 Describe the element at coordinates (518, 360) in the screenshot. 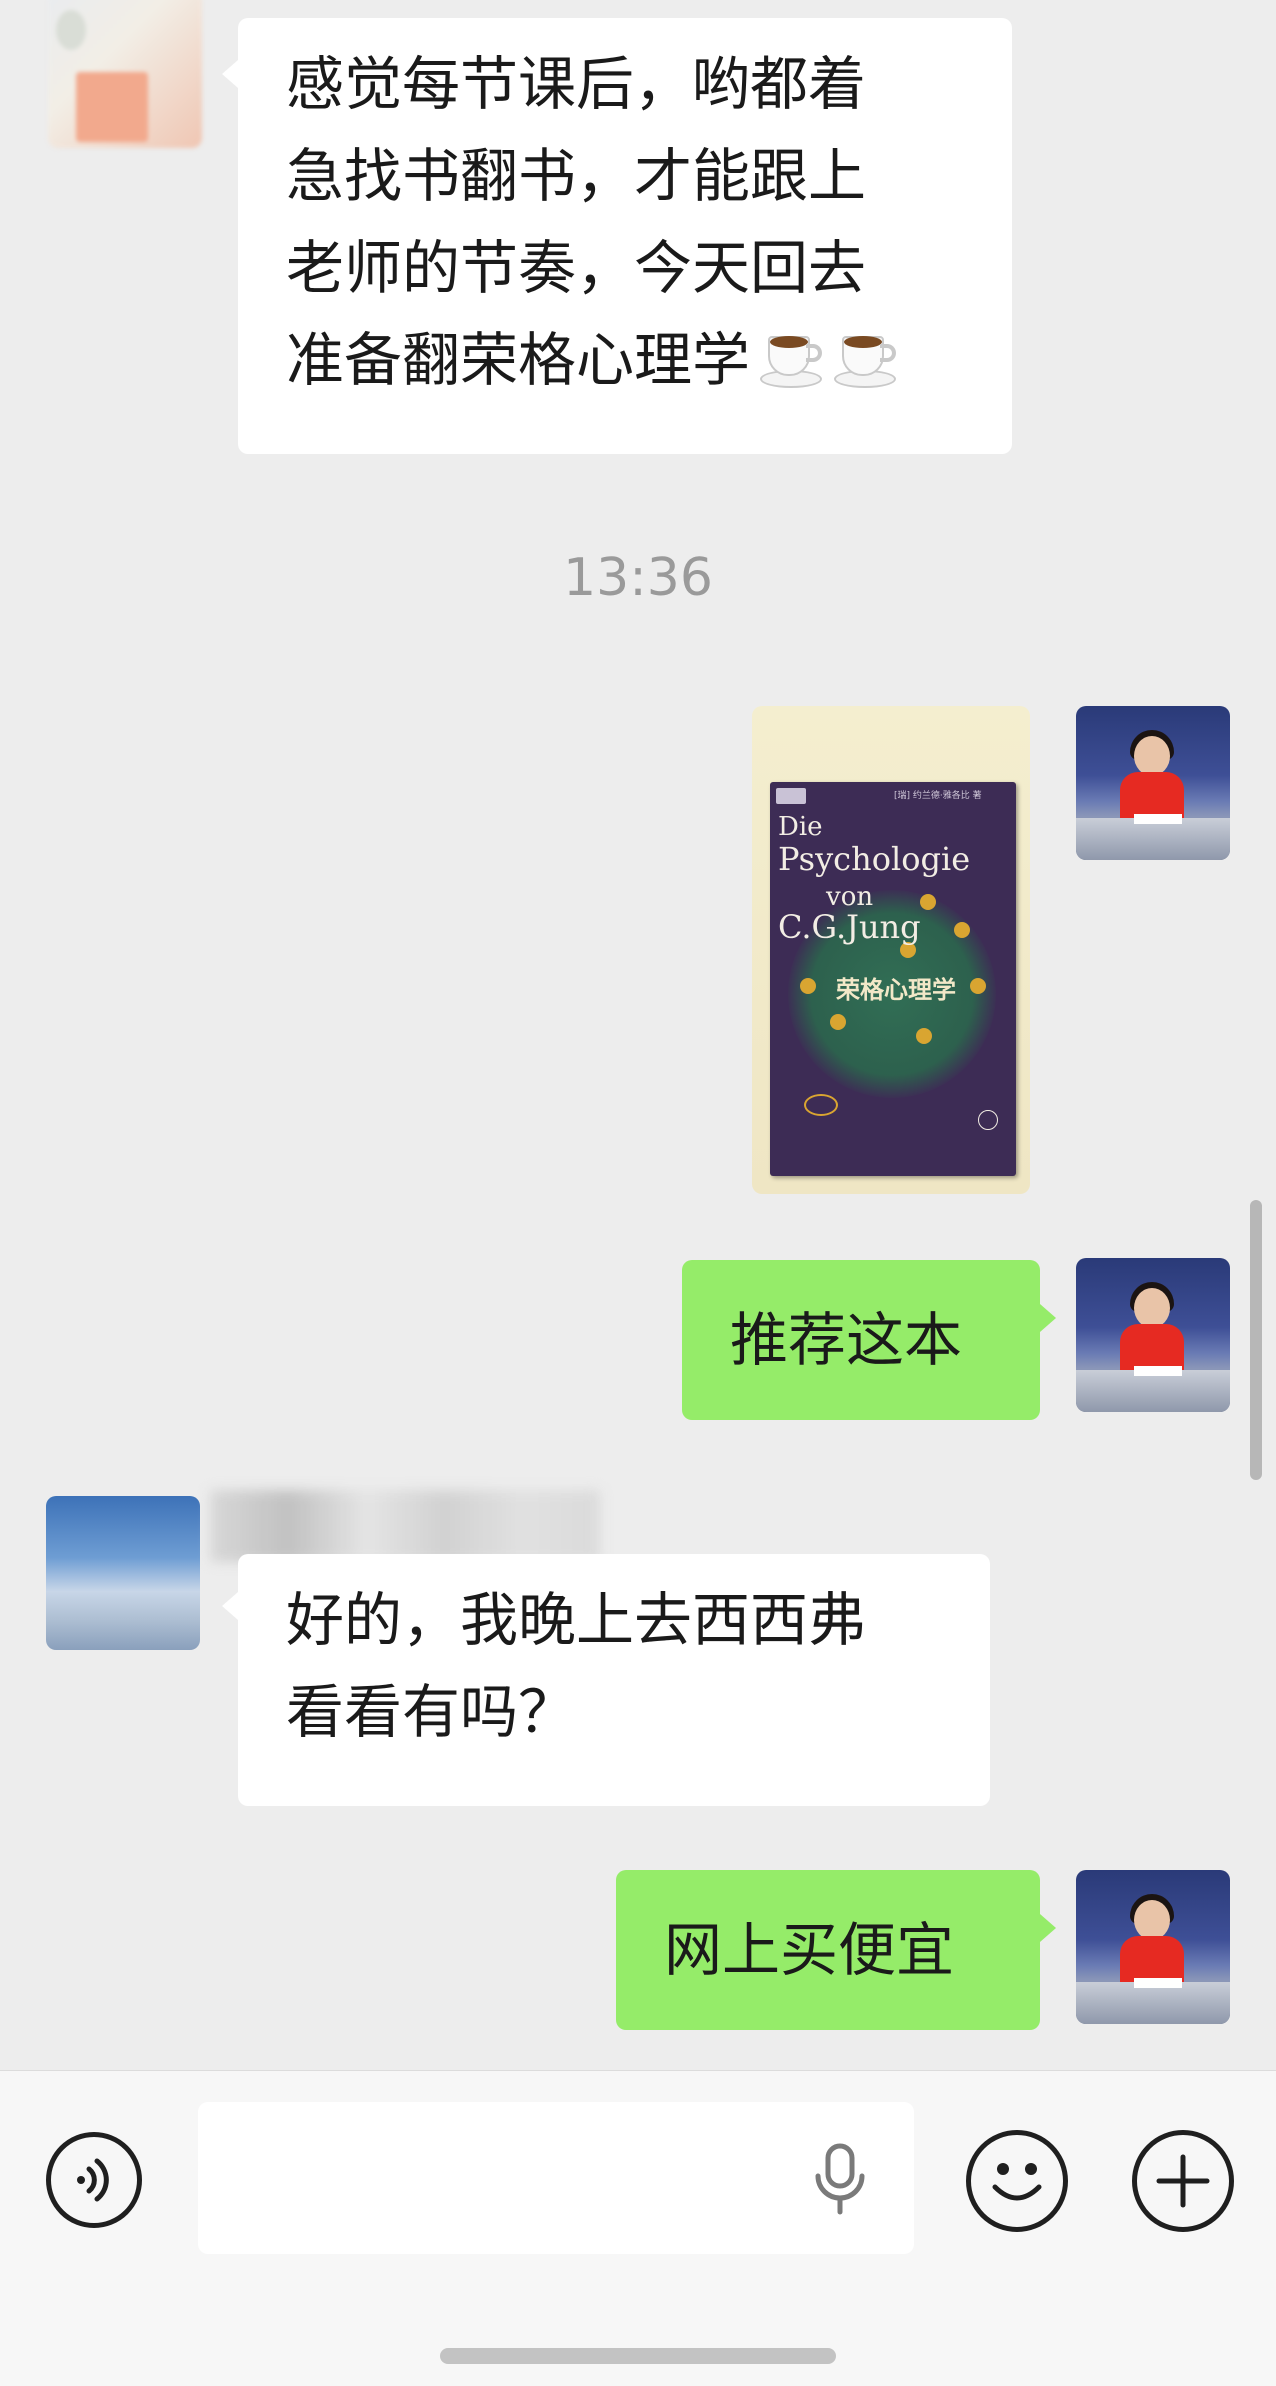

I see `message-line: 准备翻荣格心理学` at that location.